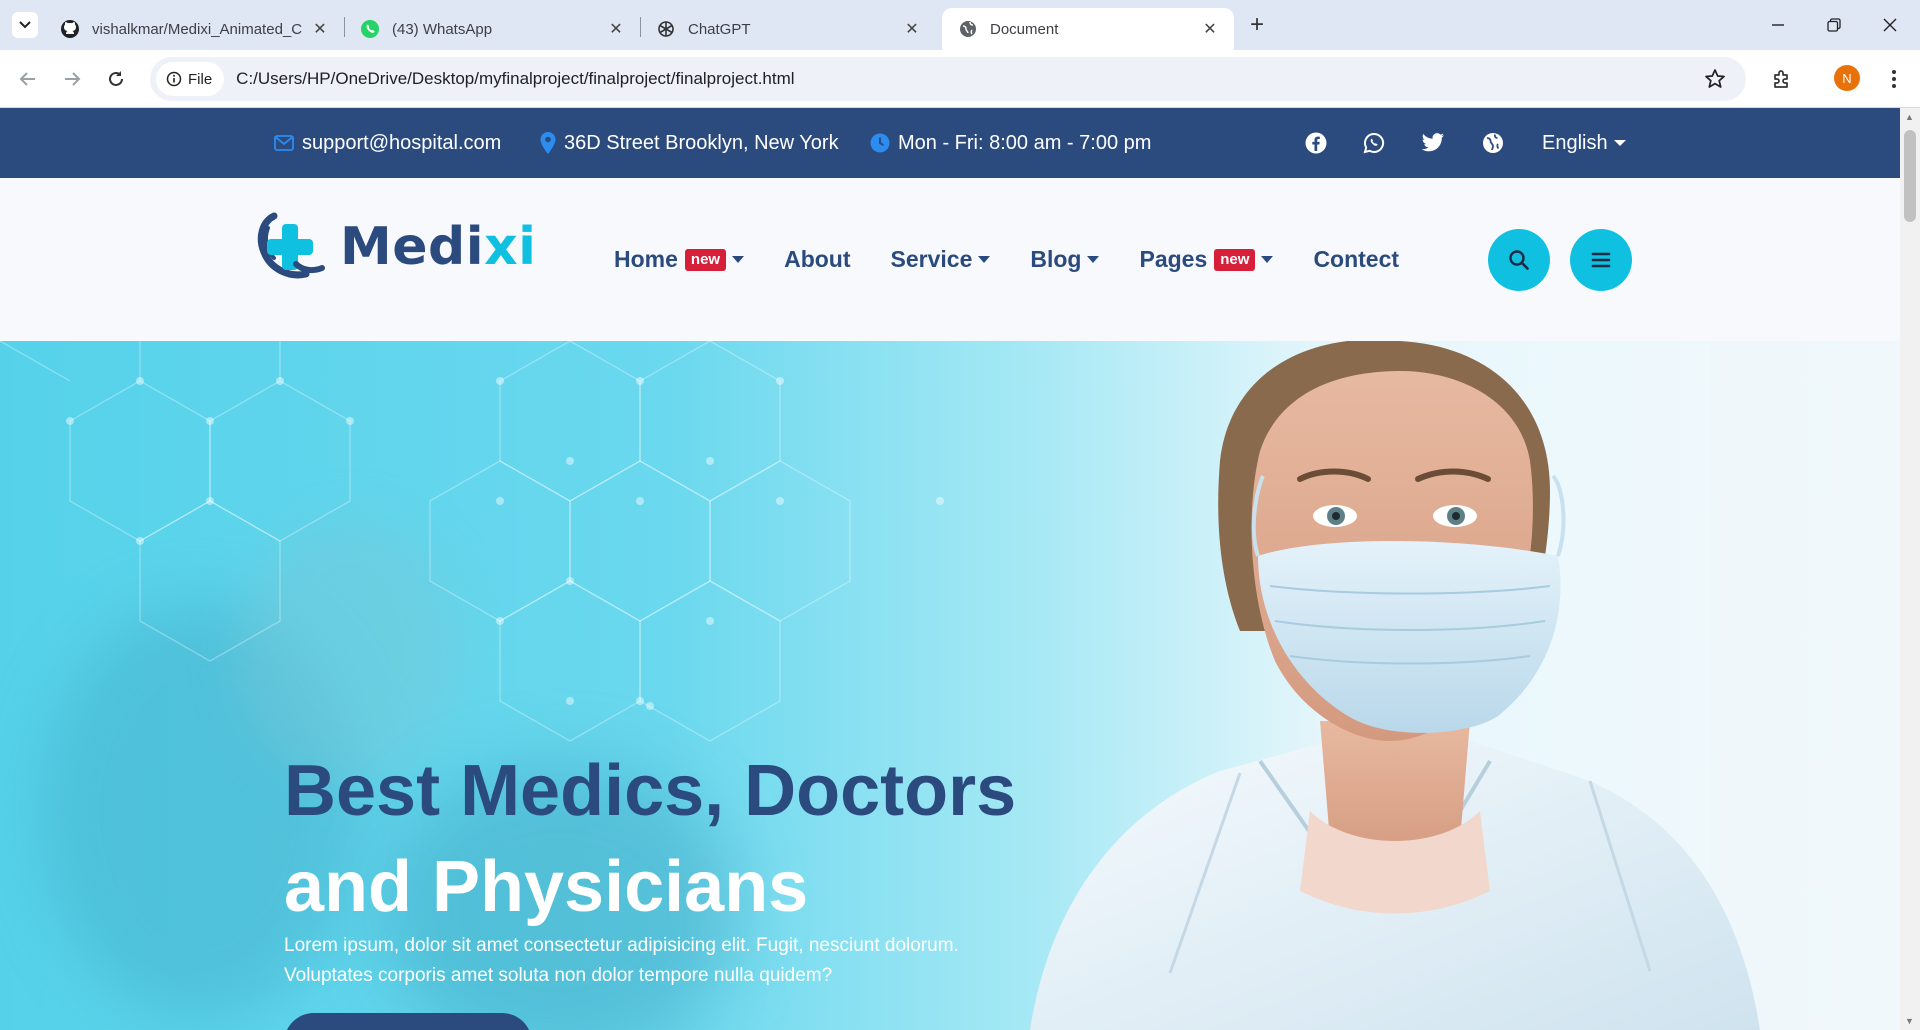  Describe the element at coordinates (442, 29) in the screenshot. I see `tab-title: (43) WhatsApp` at that location.